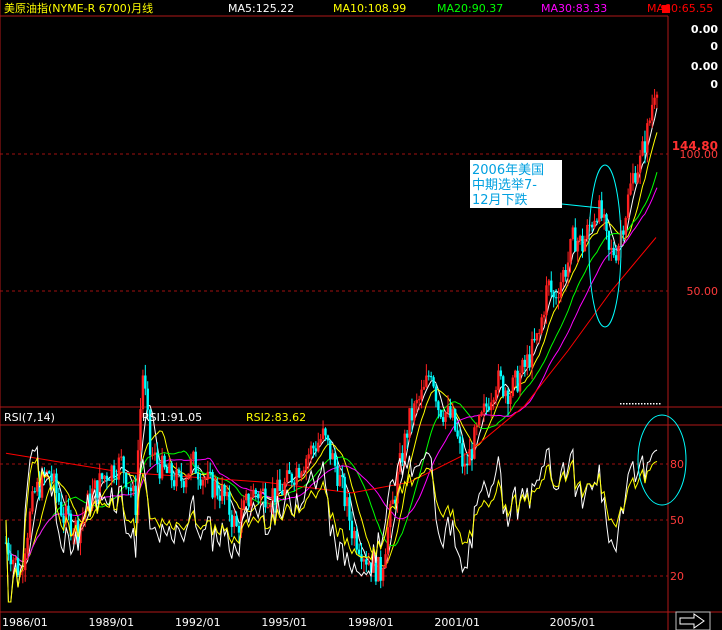  I want to click on date-axis-label: 1992/01, so click(198, 622).